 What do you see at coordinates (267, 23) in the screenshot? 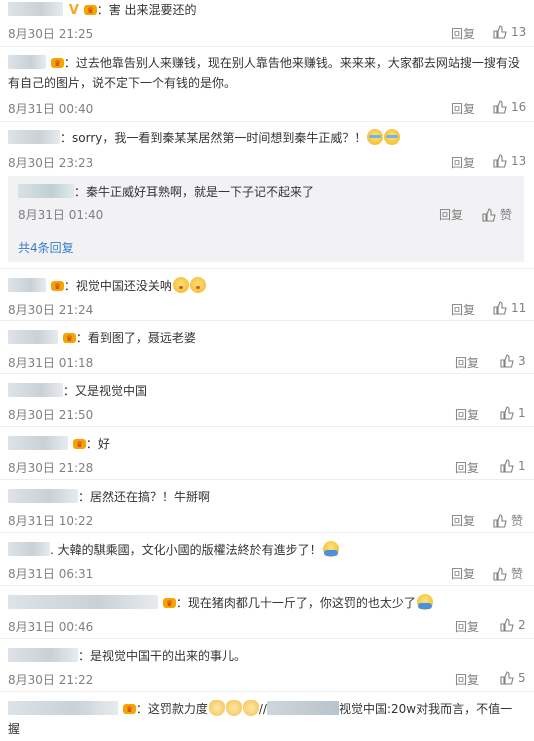
I see `comment-item: V ♛ ：害 出来混要还的 8月30日 21:25 回复 13` at bounding box center [267, 23].